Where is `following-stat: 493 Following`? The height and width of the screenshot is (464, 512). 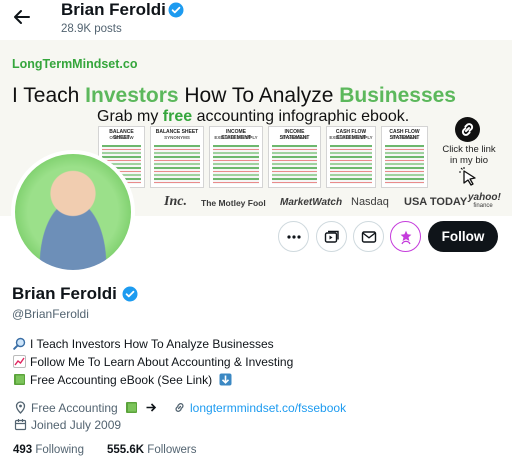 following-stat: 493 Following is located at coordinates (48, 450).